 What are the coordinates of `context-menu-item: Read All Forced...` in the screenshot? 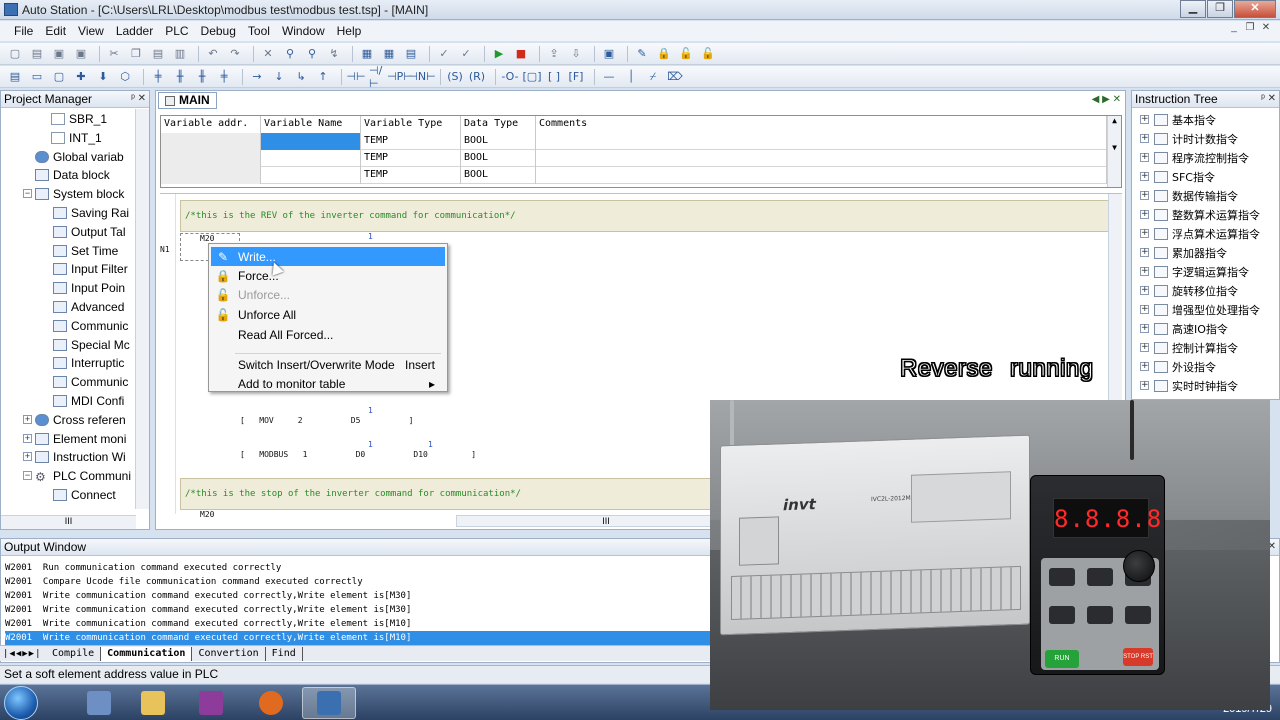 It's located at (328, 334).